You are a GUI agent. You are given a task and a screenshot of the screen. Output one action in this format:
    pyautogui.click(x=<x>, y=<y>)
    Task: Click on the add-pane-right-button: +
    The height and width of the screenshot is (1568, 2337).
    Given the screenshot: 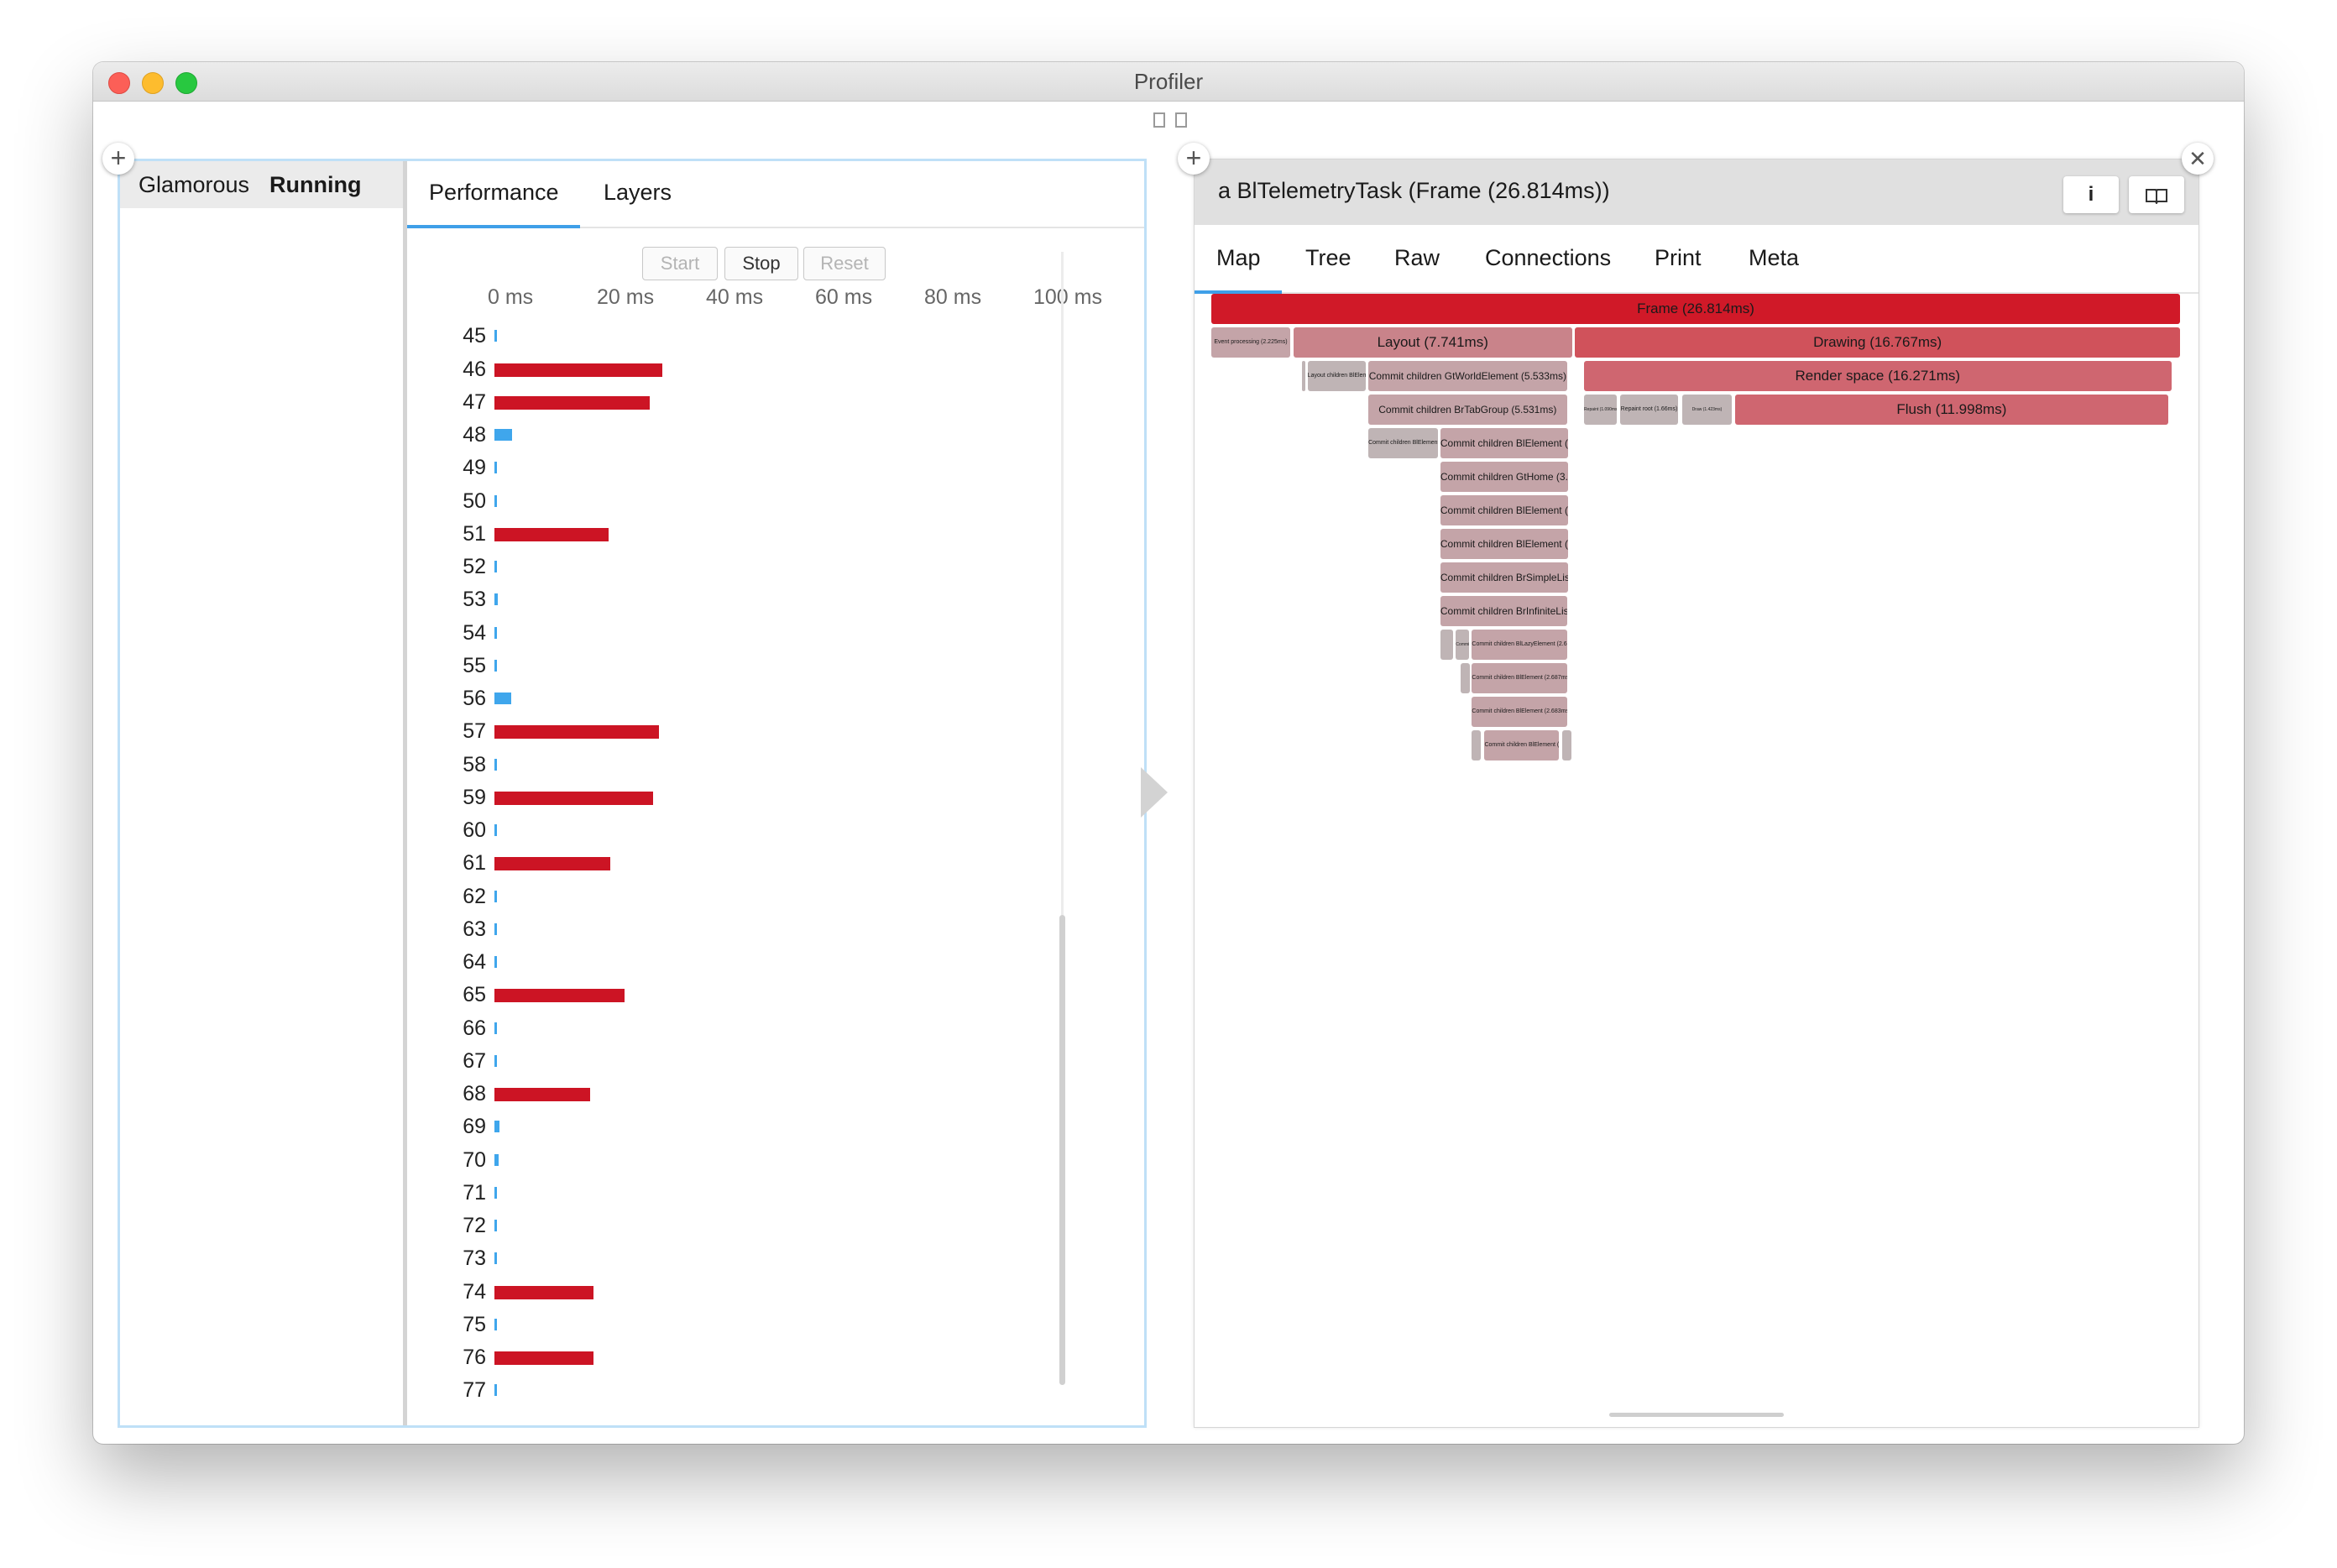 What is the action you would take?
    pyautogui.click(x=1194, y=159)
    